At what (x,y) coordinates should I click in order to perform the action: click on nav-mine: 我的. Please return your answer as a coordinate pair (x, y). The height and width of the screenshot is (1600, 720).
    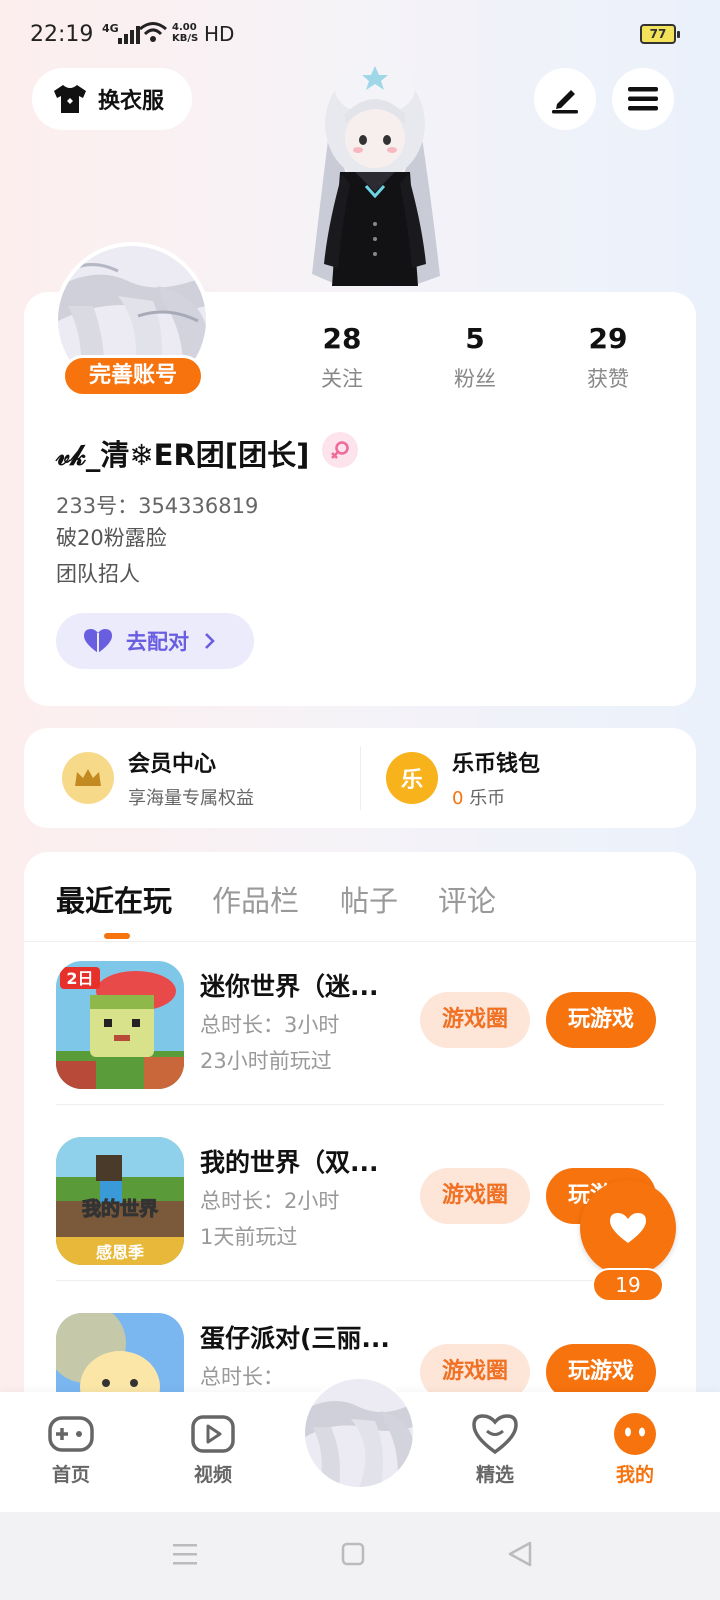
    Looking at the image, I should click on (635, 1449).